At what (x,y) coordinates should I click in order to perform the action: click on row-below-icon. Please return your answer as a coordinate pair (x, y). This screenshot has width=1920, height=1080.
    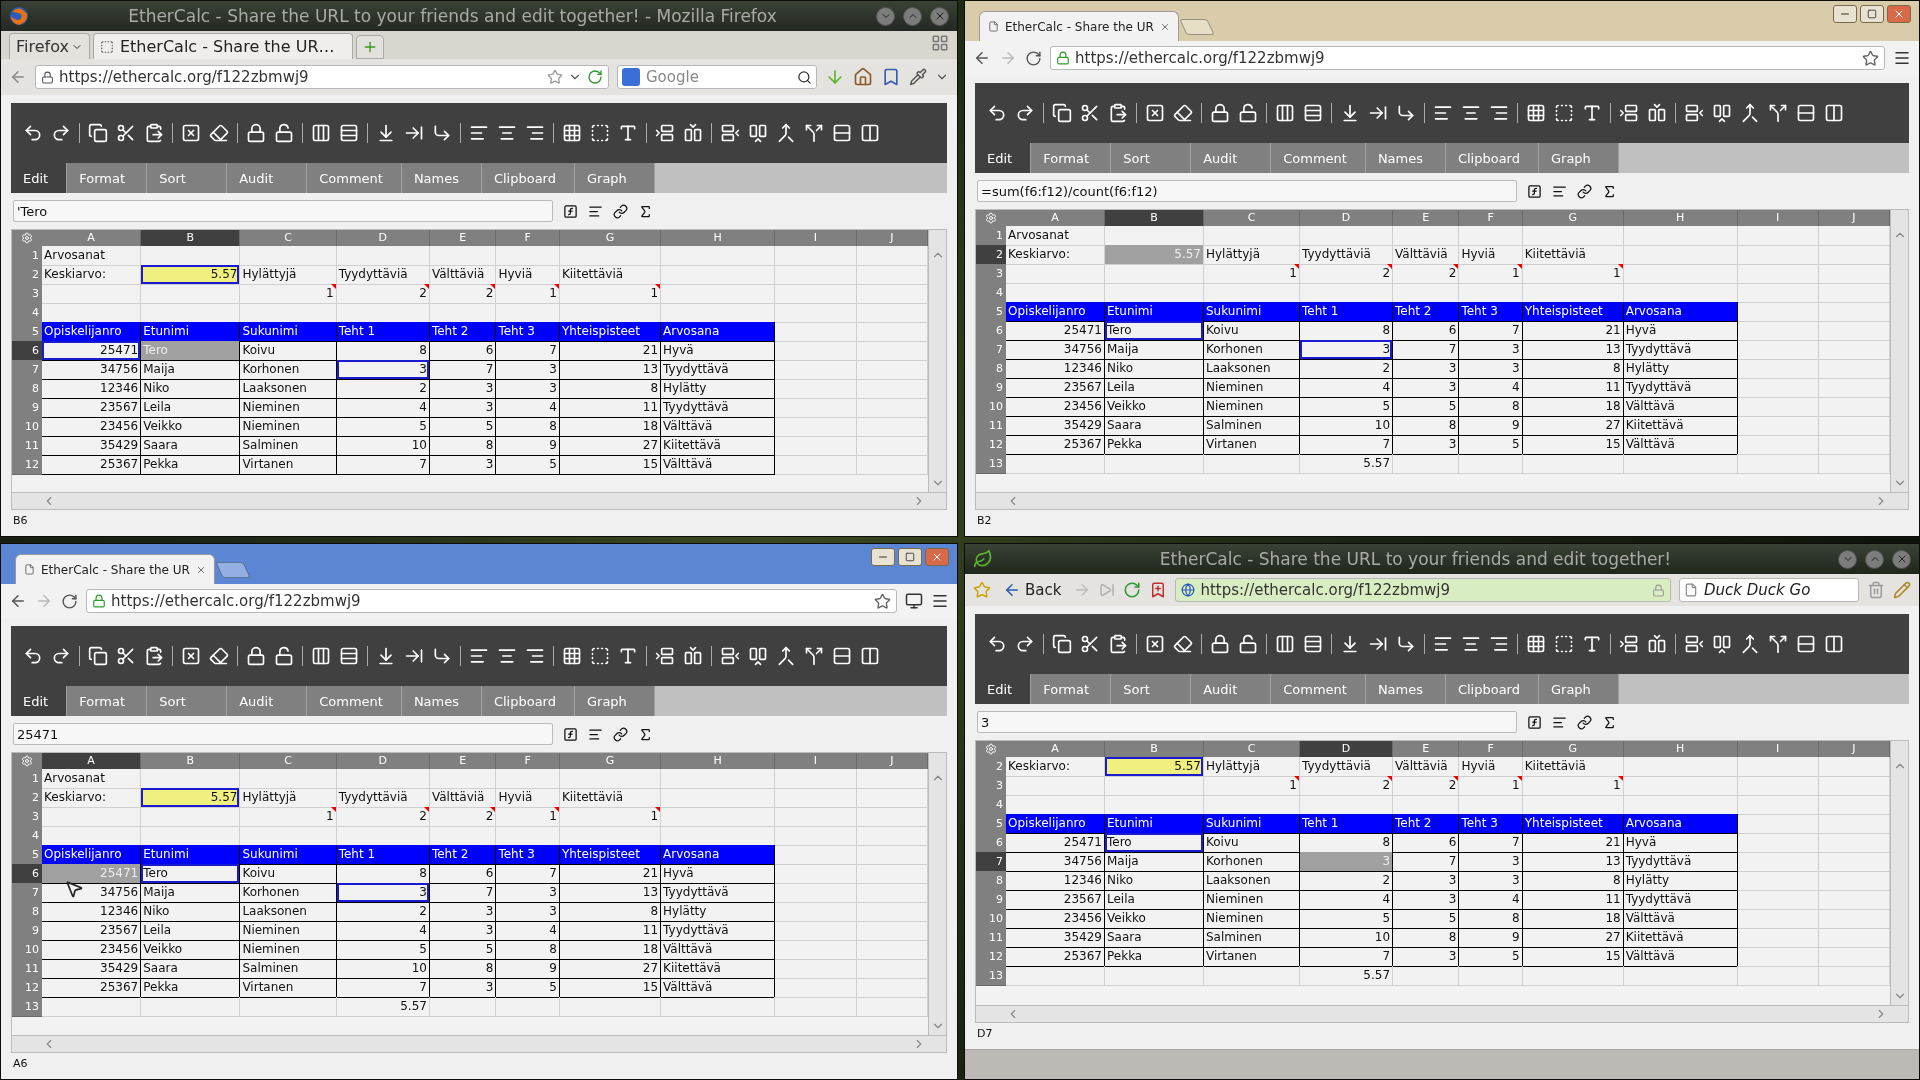
    Looking at the image, I should click on (730, 656).